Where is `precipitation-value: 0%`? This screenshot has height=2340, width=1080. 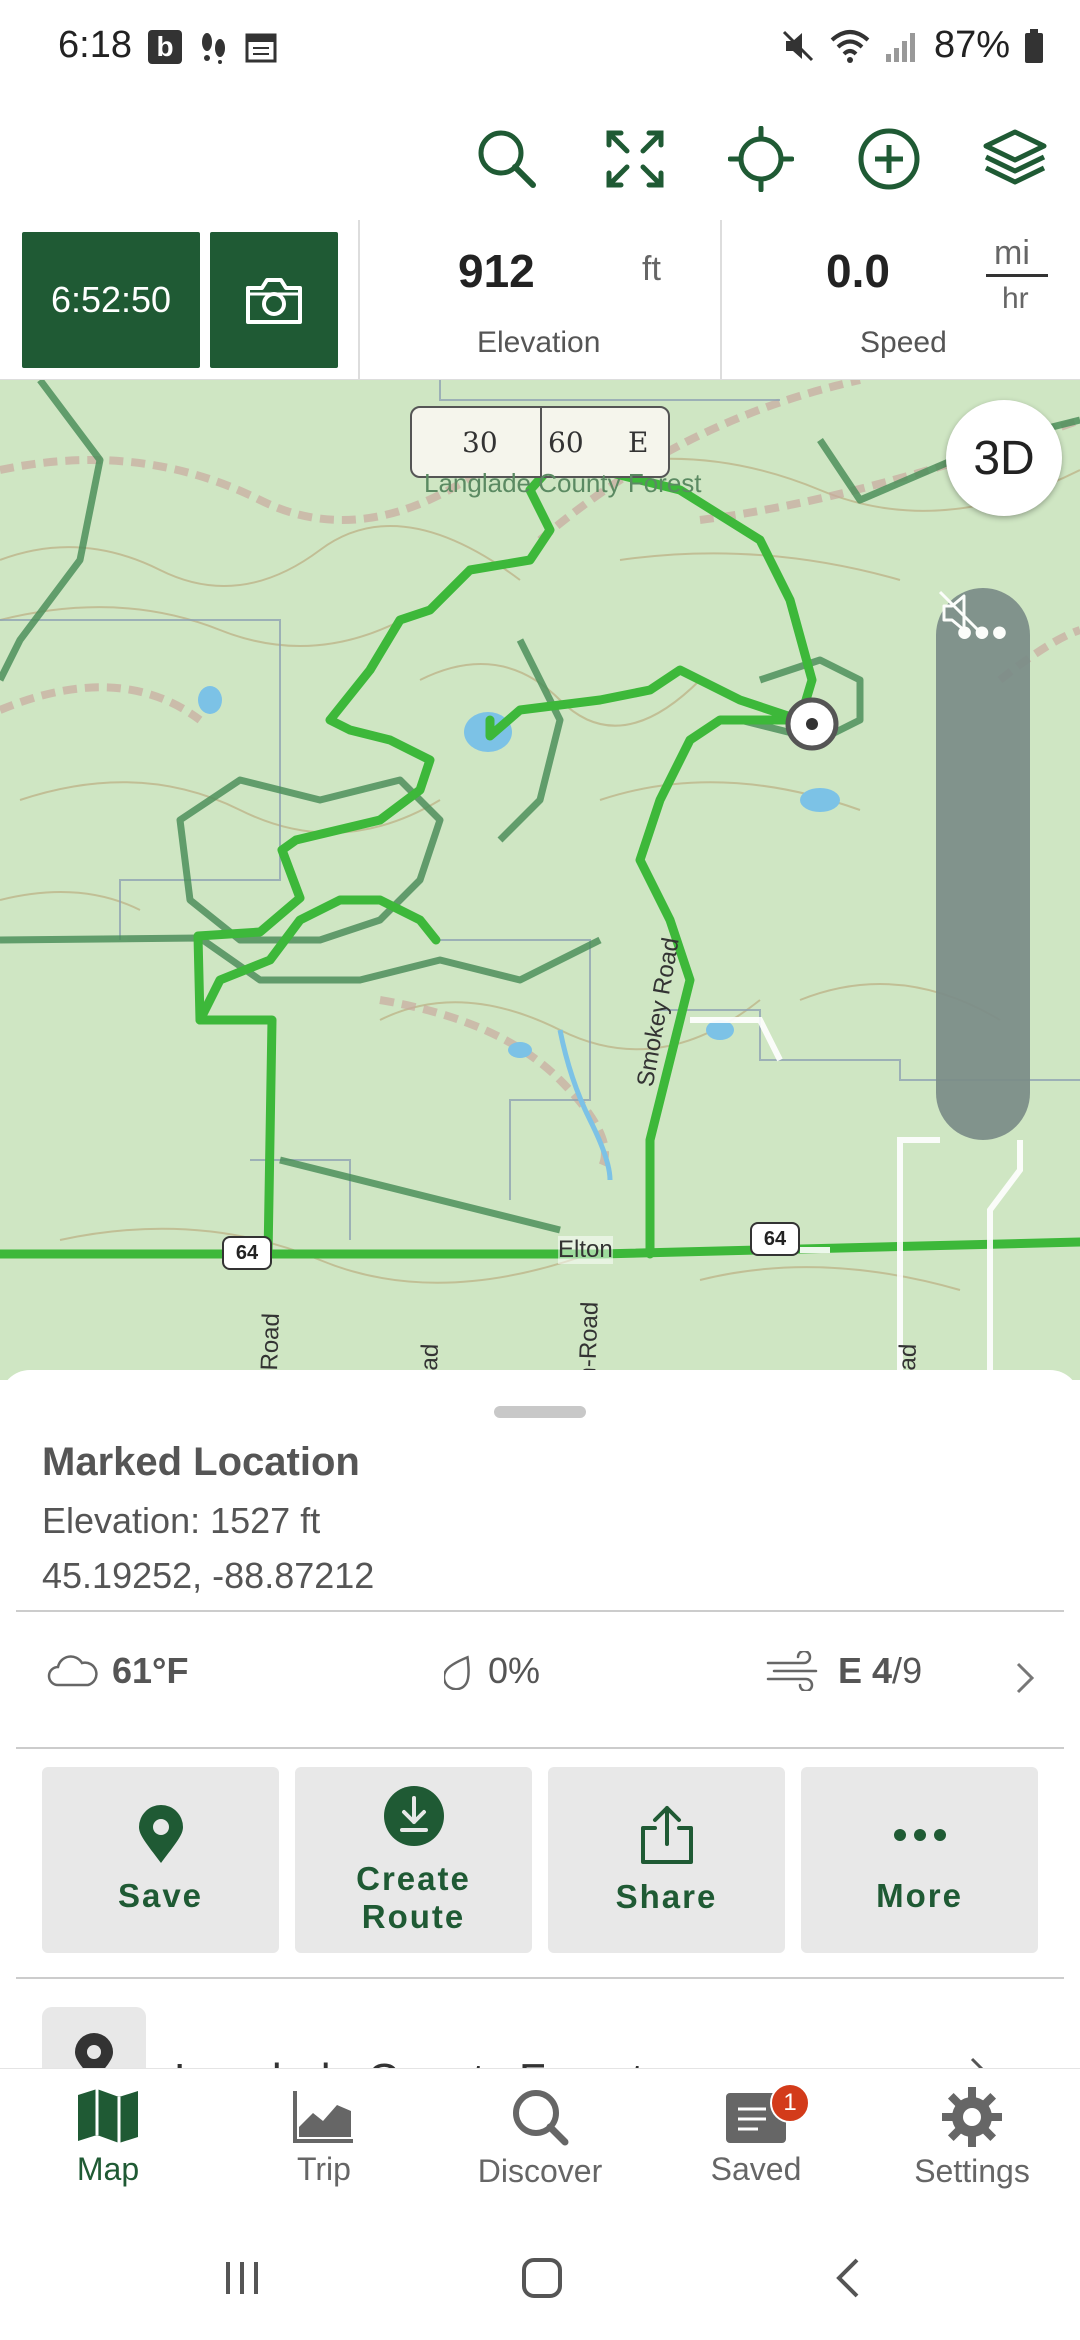
precipitation-value: 0% is located at coordinates (514, 1670).